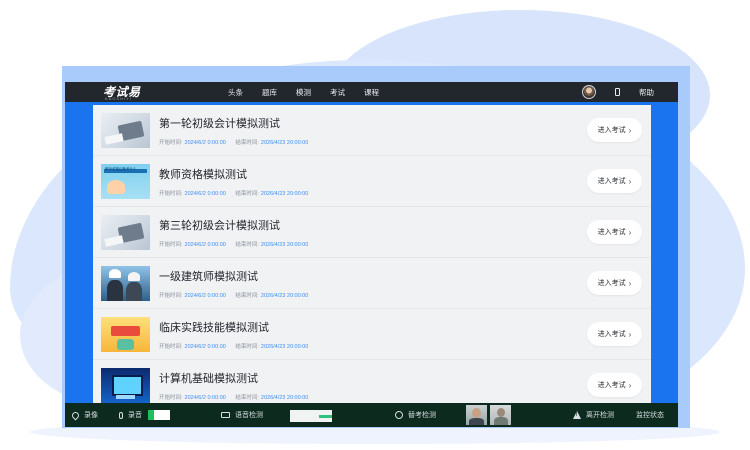 The width and height of the screenshot is (750, 450). Describe the element at coordinates (371, 92) in the screenshot. I see `nav-item-courses: 课程` at that location.